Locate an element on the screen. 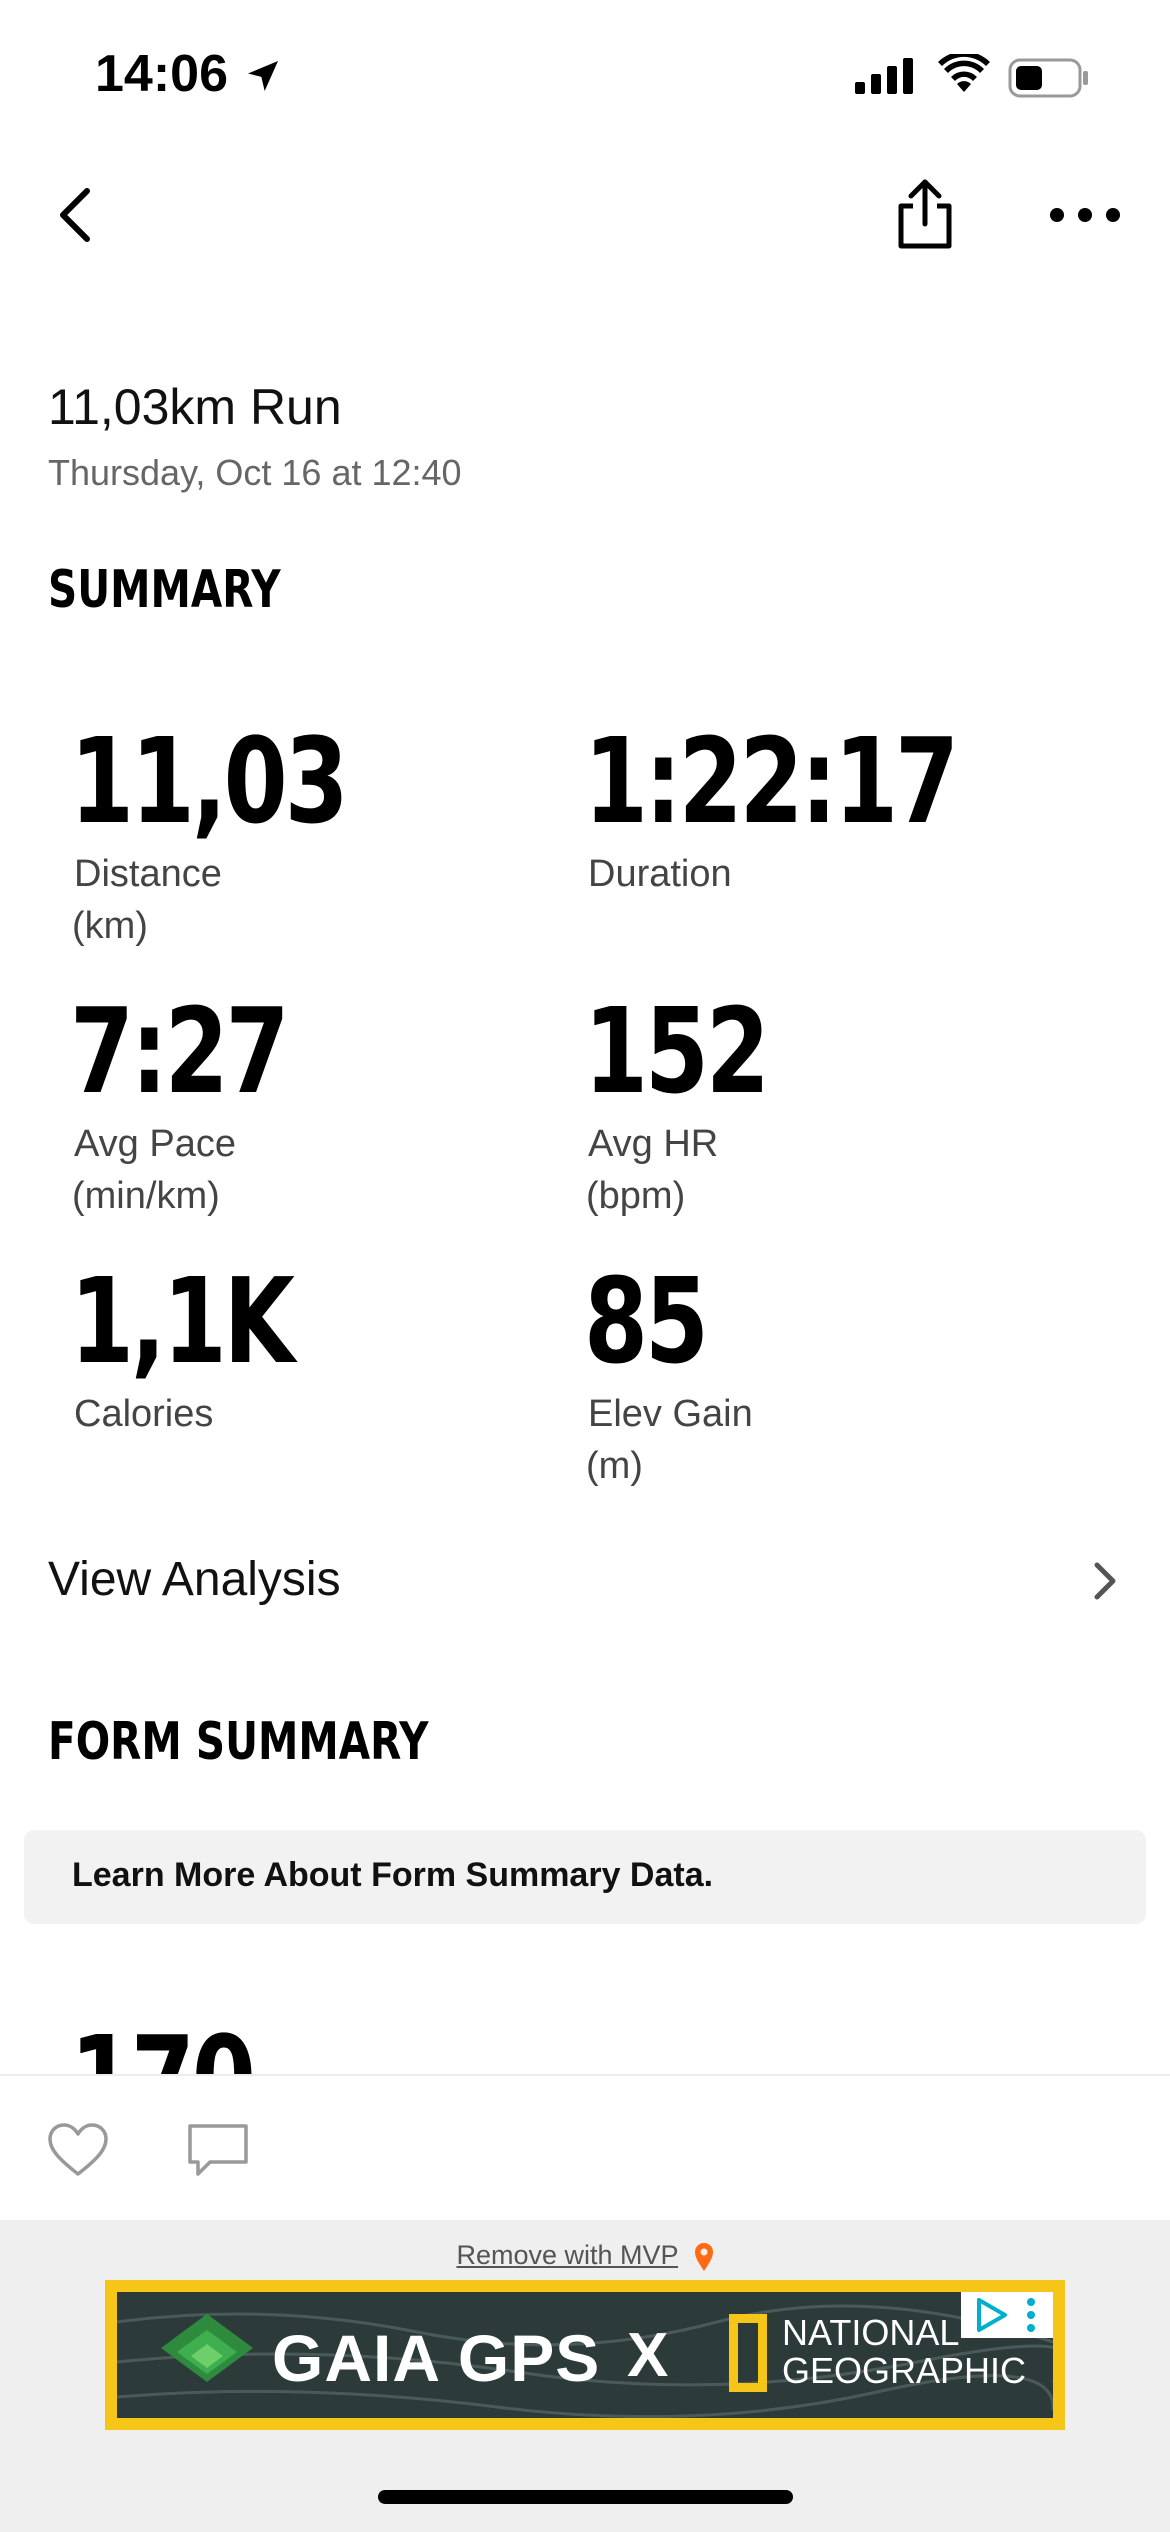 This screenshot has width=1170, height=2532. view-analysis-row: View Analysis is located at coordinates (585, 1580).